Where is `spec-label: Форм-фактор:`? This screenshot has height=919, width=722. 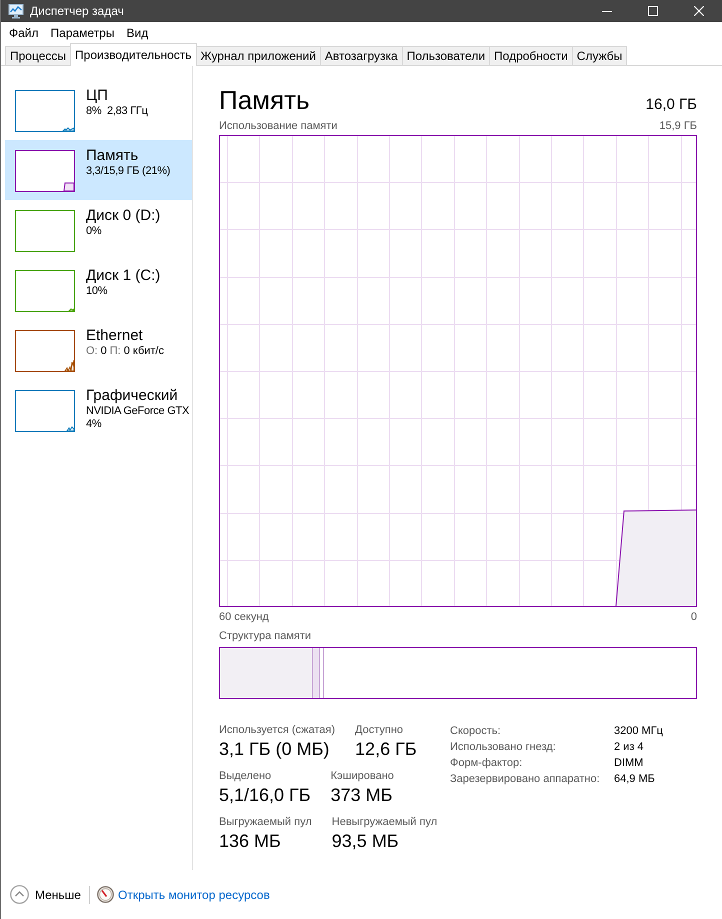
spec-label: Форм-фактор: is located at coordinates (487, 763).